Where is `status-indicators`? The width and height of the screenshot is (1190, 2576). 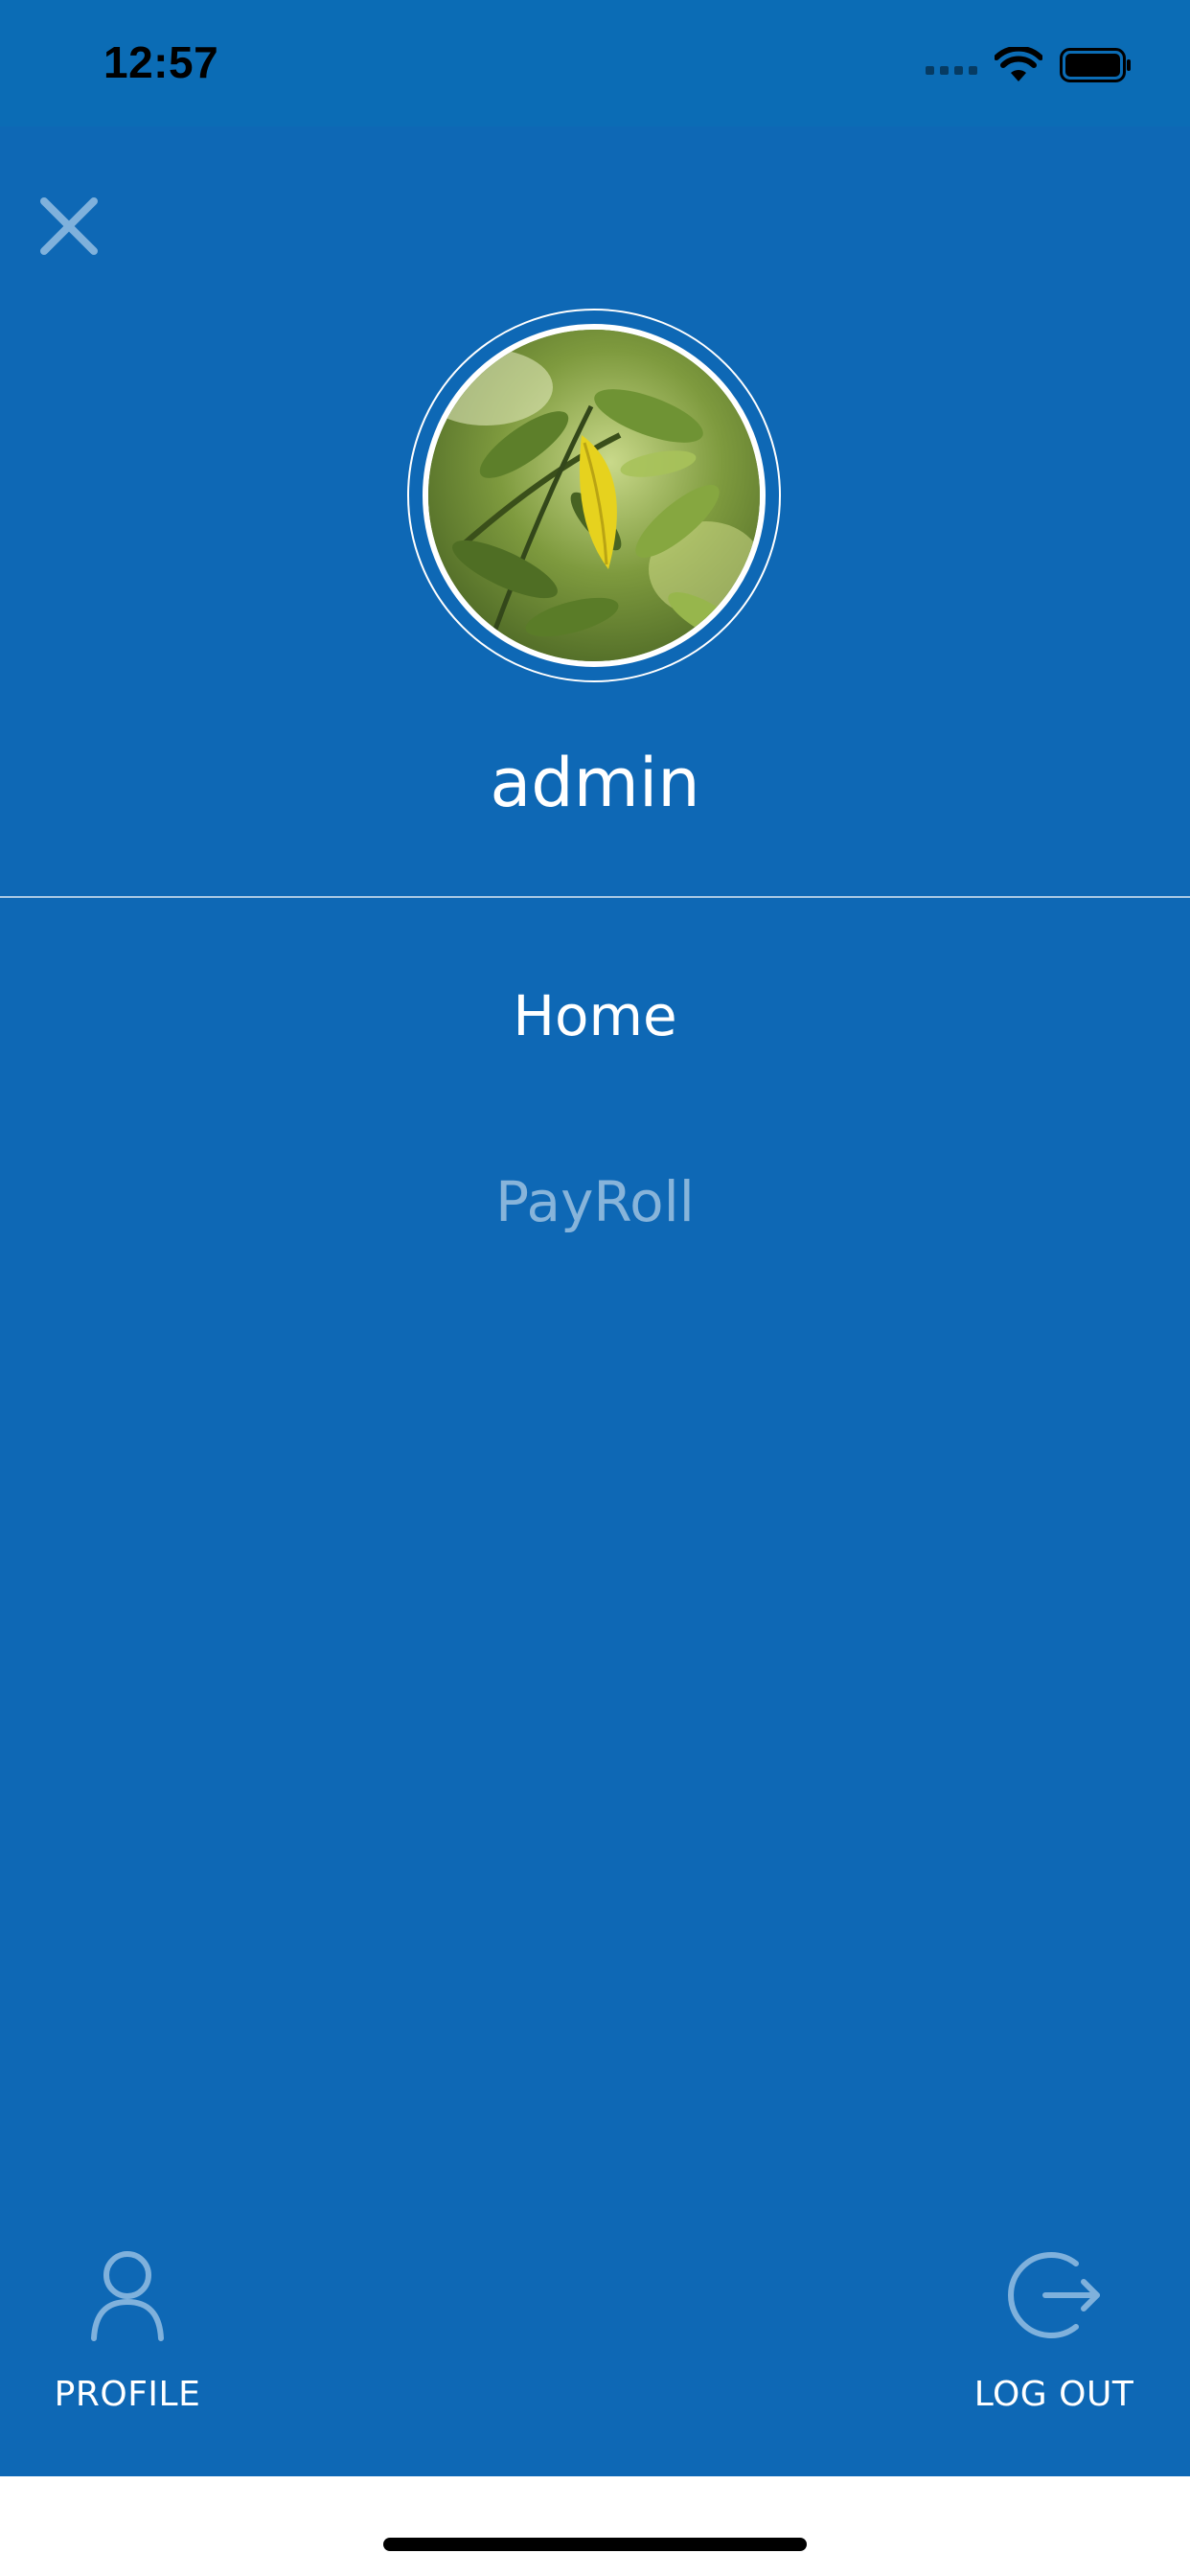
status-indicators is located at coordinates (1030, 65).